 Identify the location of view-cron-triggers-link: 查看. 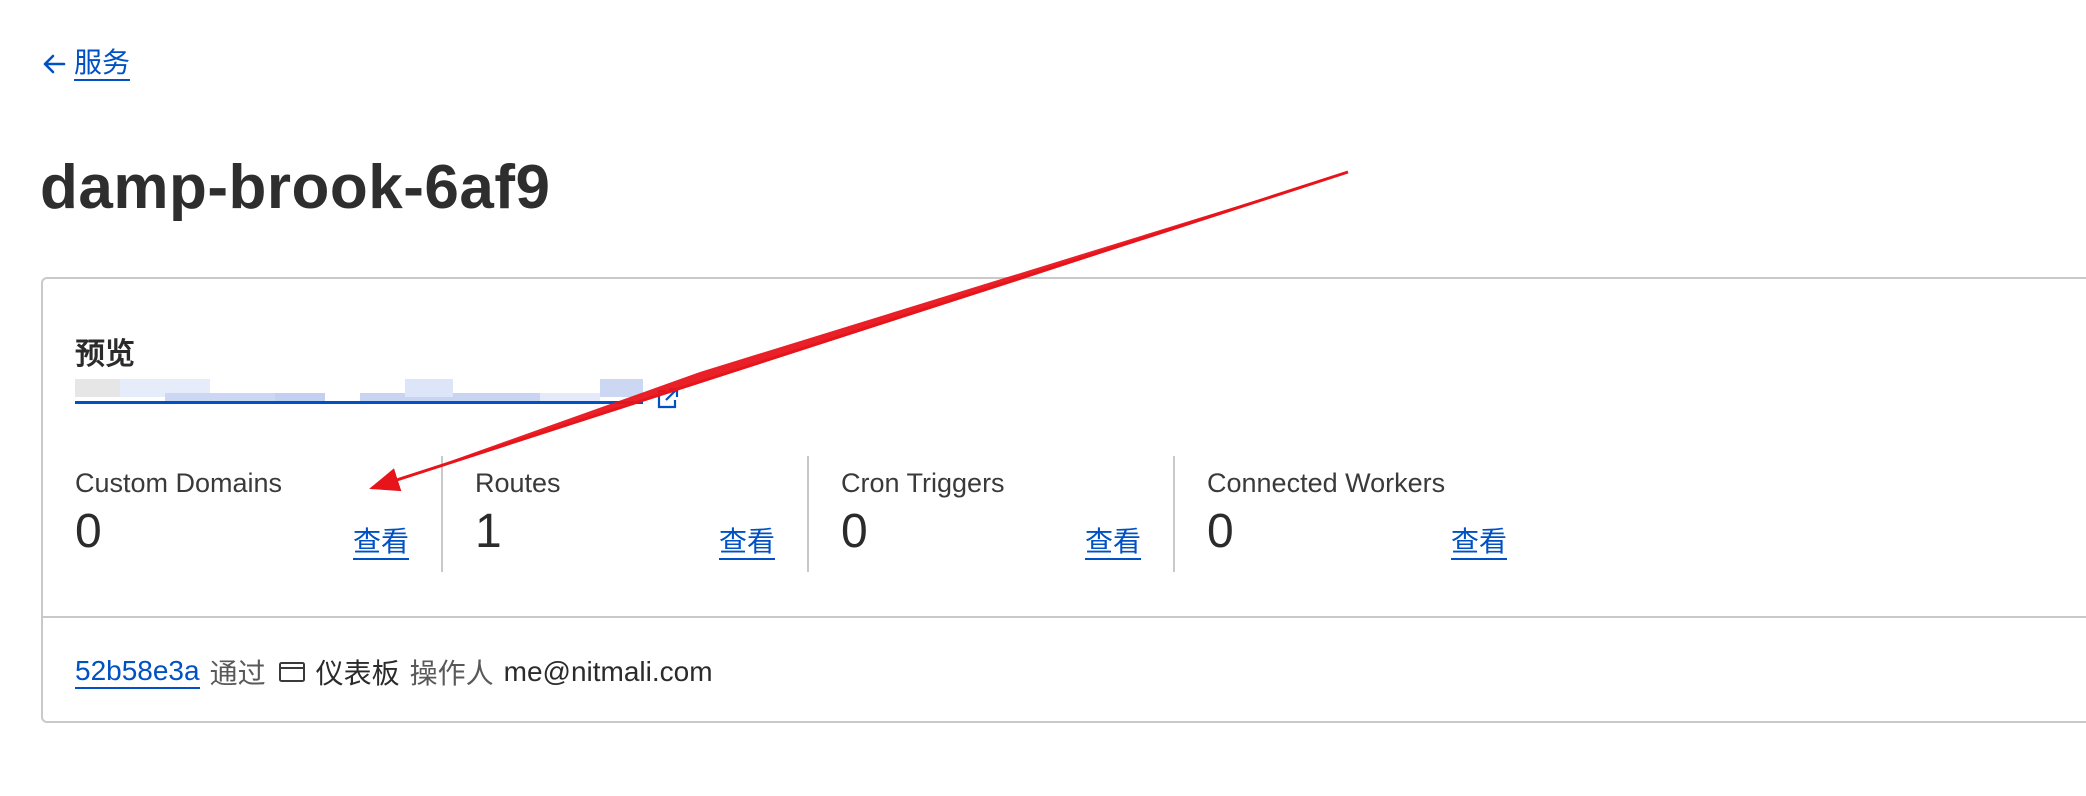
(1112, 543).